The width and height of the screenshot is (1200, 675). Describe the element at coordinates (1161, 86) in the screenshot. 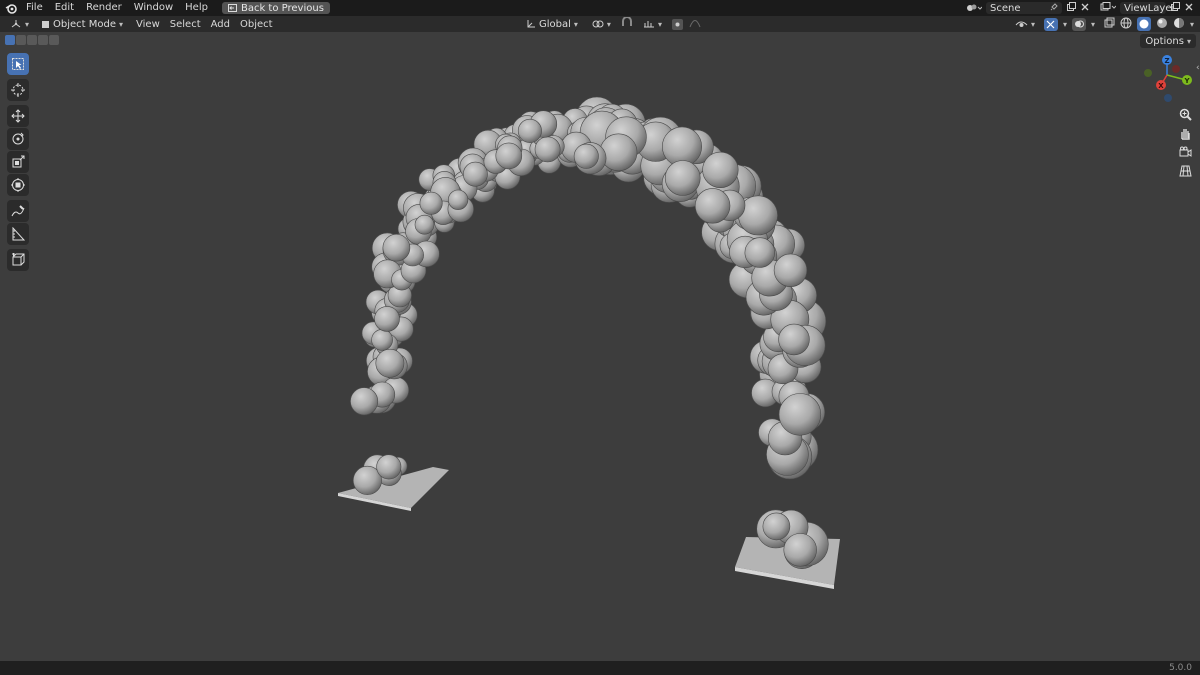

I see `gizmo-x-label: X` at that location.